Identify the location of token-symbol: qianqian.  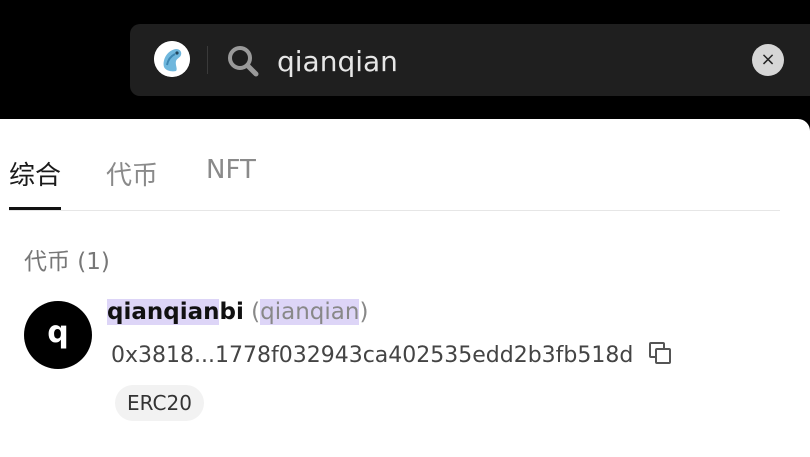
(310, 312).